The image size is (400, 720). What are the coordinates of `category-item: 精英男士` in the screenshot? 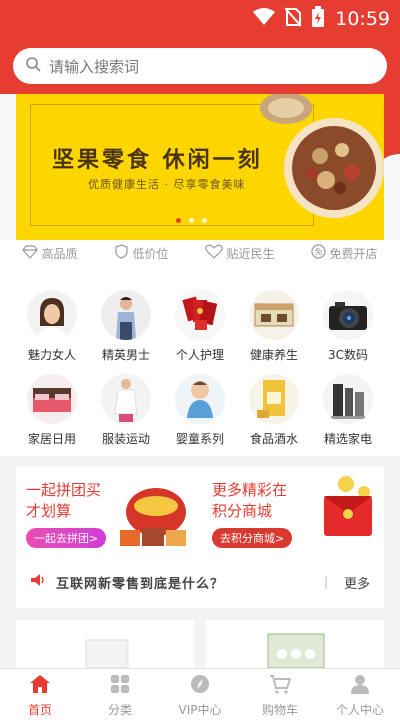 It's located at (126, 326).